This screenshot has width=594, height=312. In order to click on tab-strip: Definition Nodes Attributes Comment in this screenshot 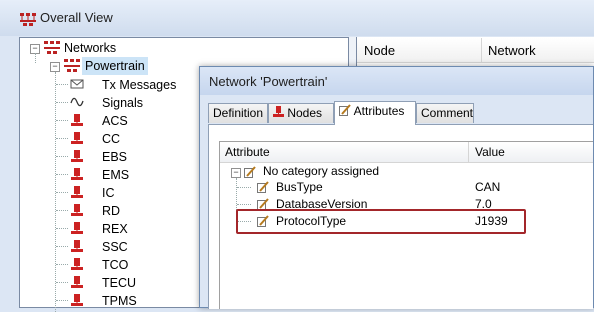, I will do `click(341, 113)`.